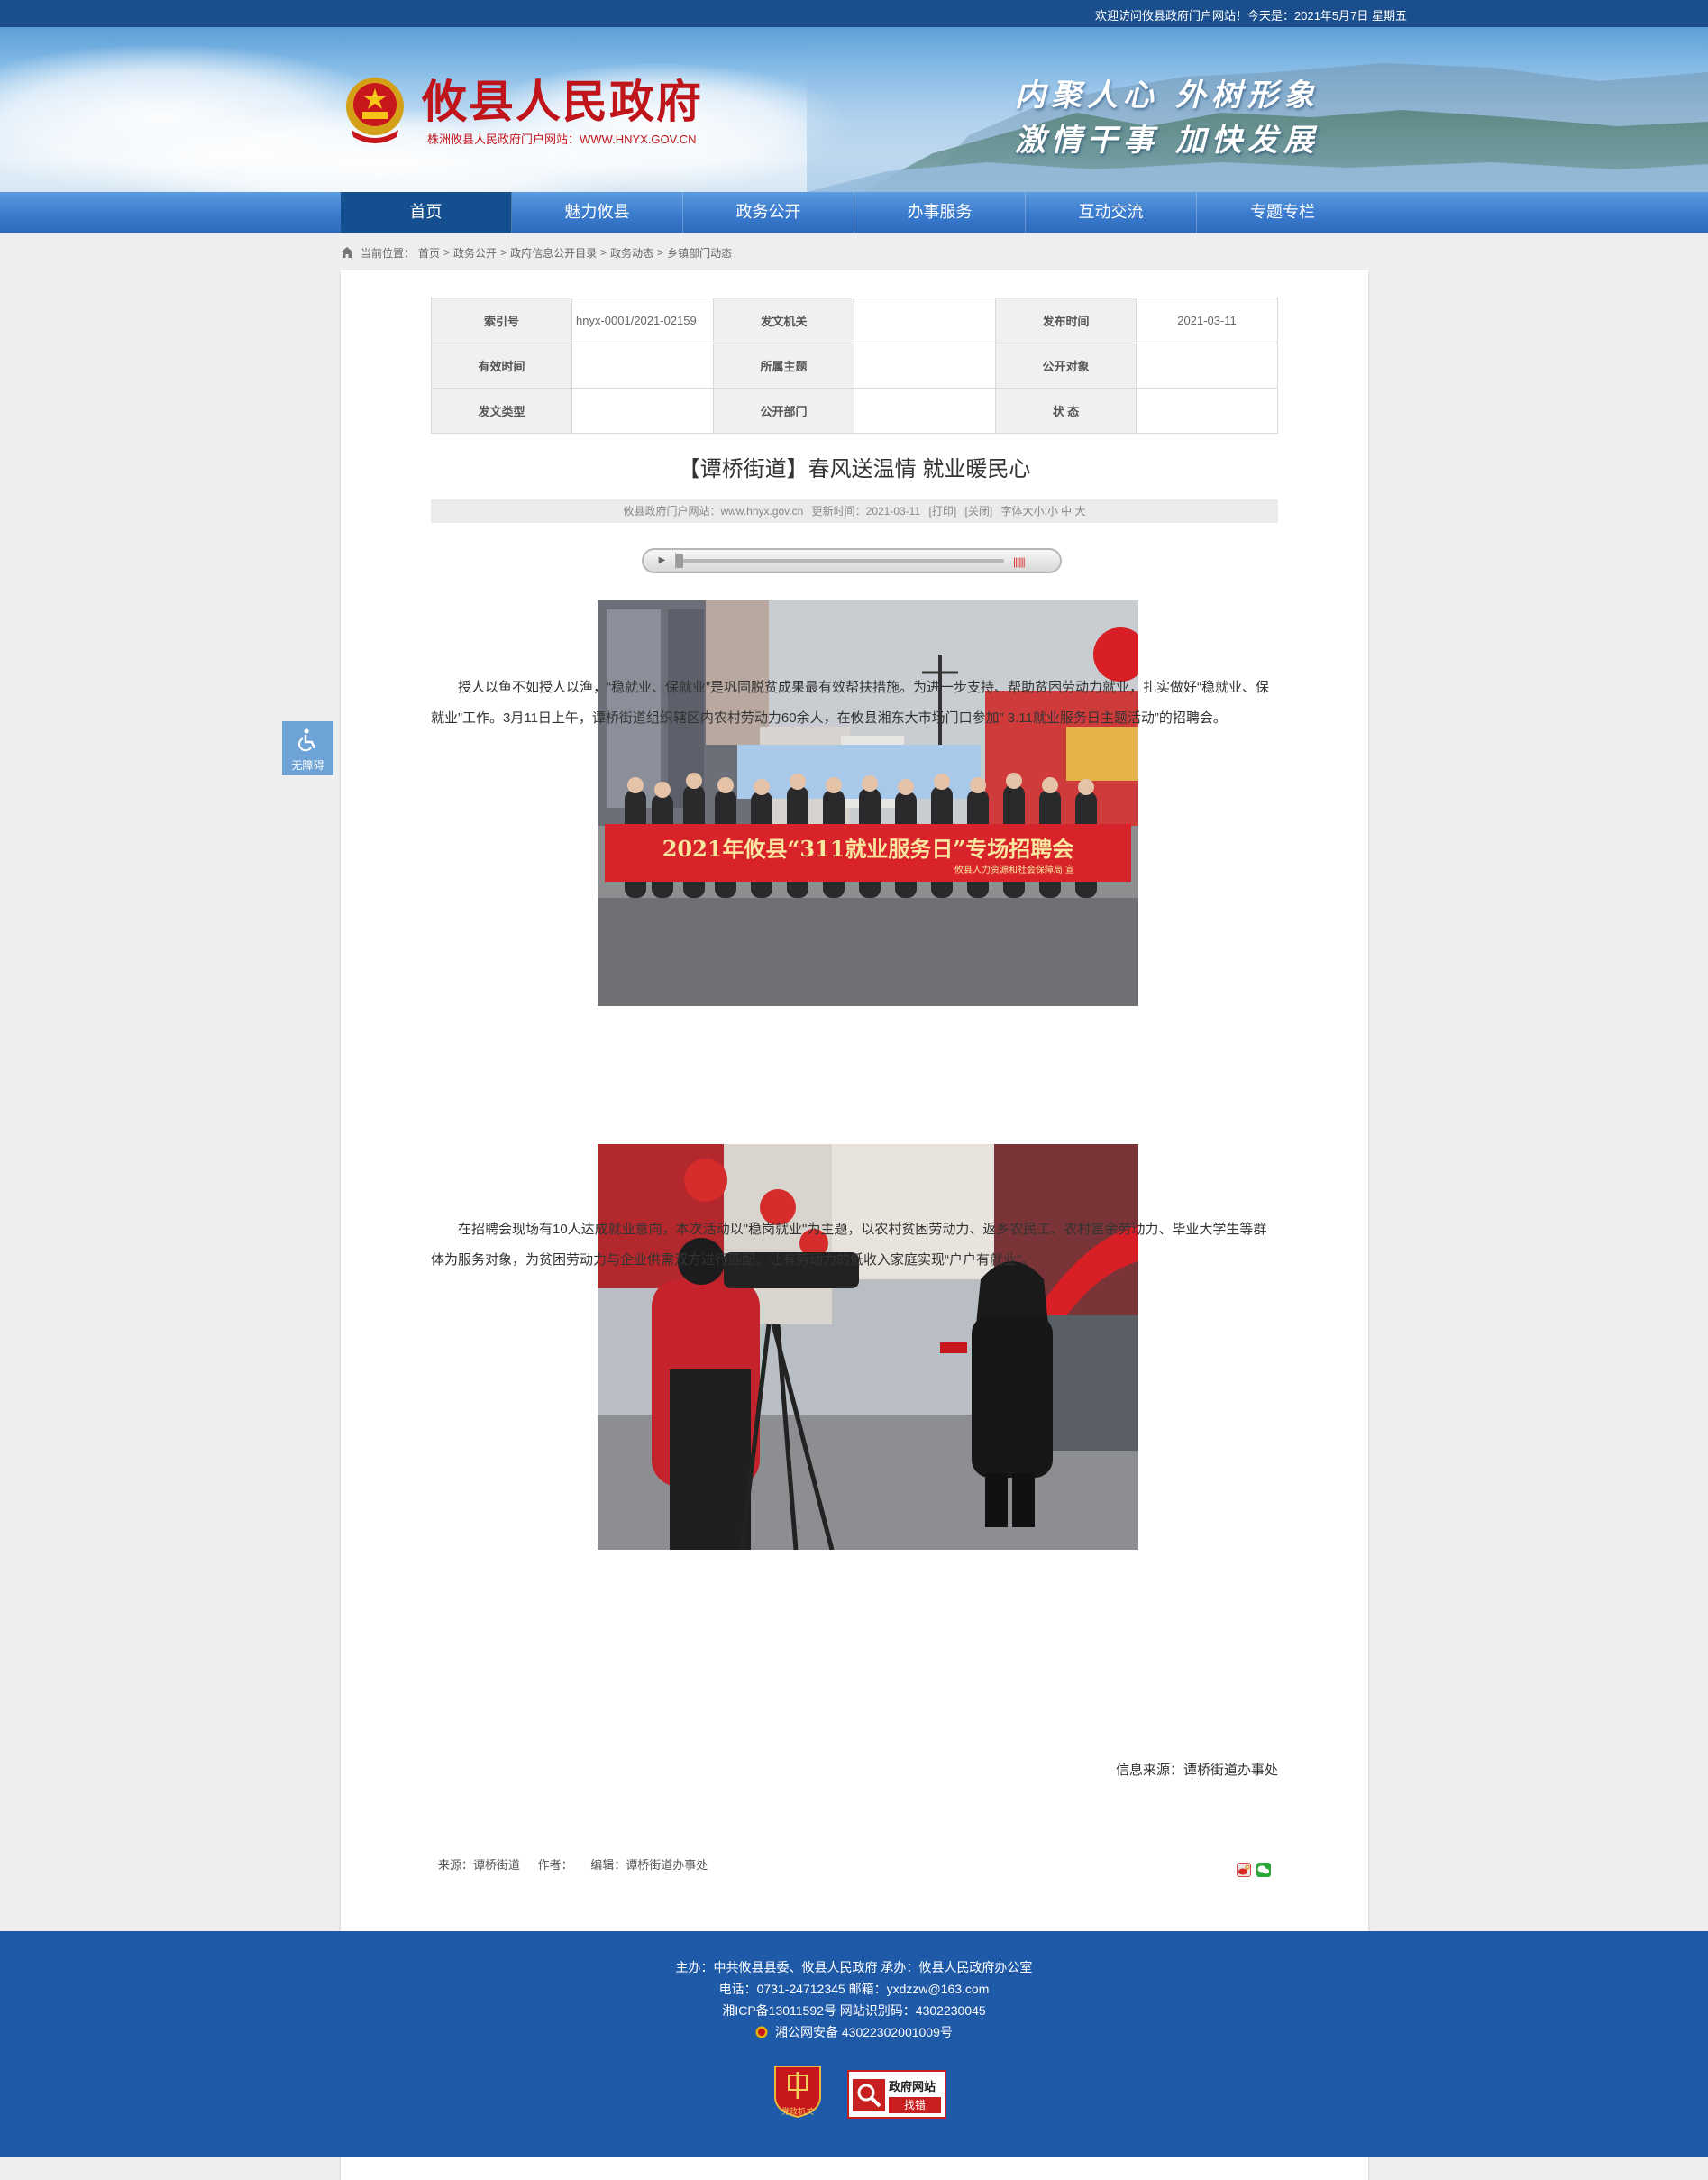  I want to click on gov-website-error-report-badge: 政府网站 找错, so click(896, 2094).